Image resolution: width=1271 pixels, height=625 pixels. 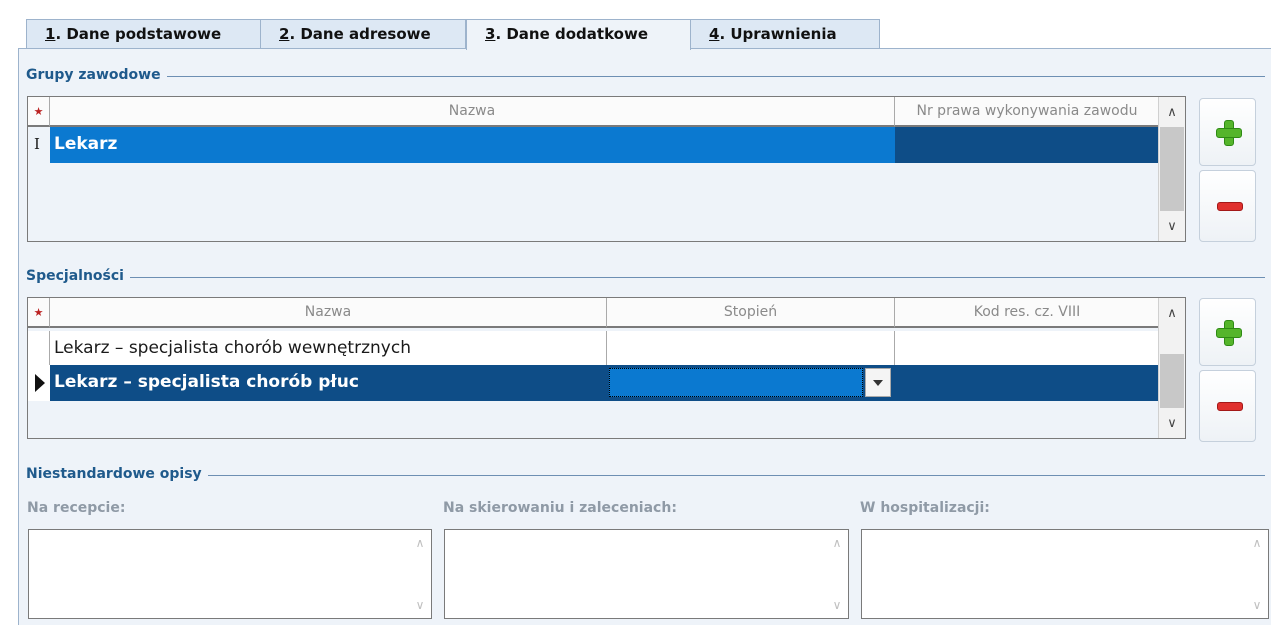 What do you see at coordinates (328, 383) in the screenshot?
I see `specjalnosc-row-nazwa: Lekarz – specjalista chorób płuc` at bounding box center [328, 383].